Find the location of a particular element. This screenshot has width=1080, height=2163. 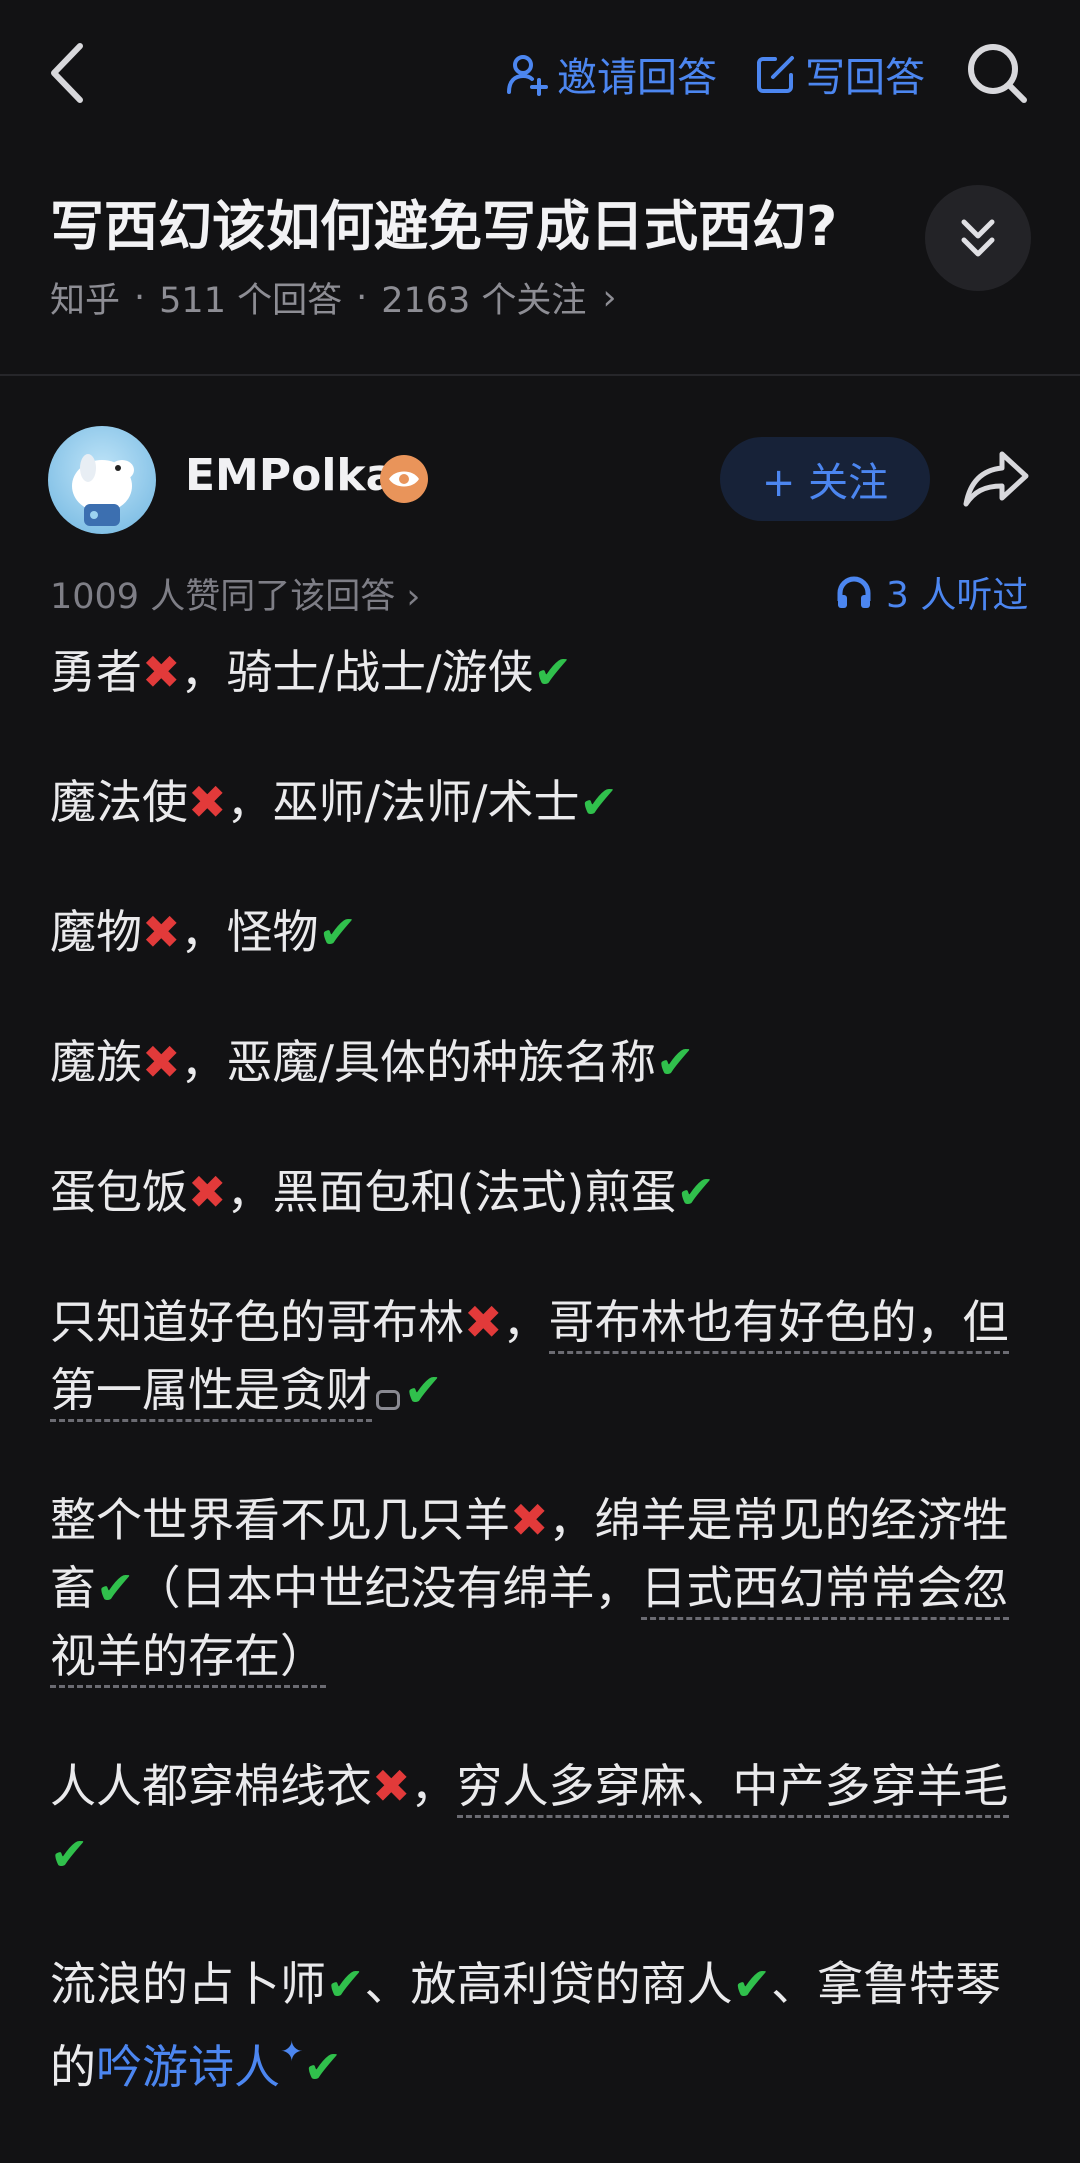

question-meta: 知乎 · 511 个回答 · 2163 个关注 › is located at coordinates (333, 297).